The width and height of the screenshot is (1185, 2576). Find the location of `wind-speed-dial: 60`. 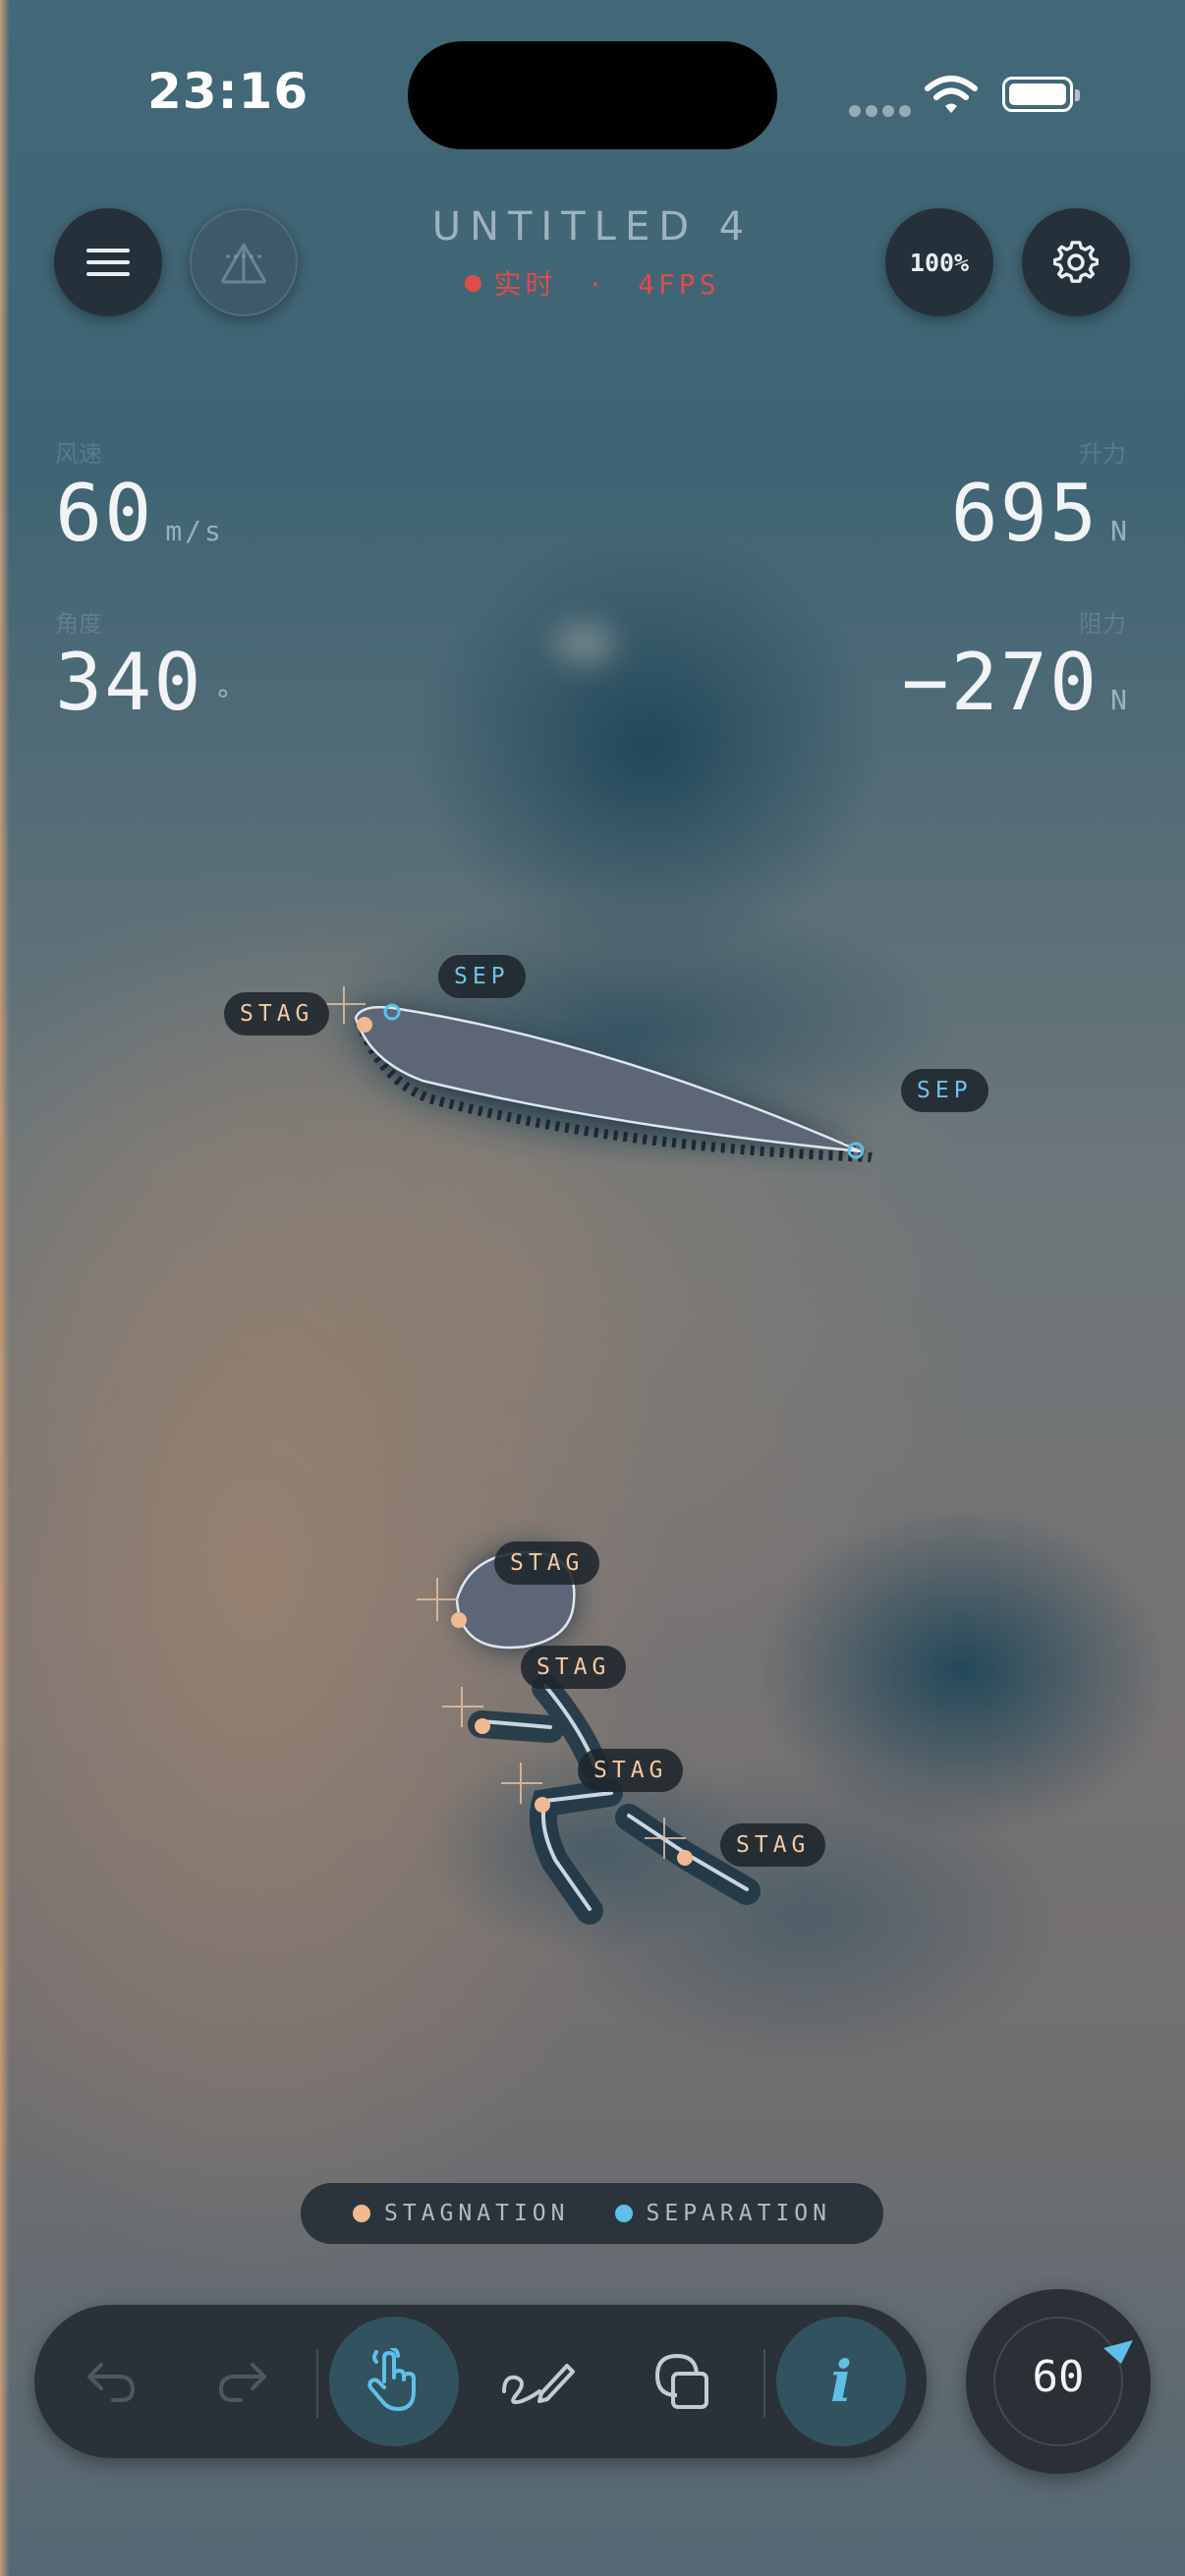

wind-speed-dial: 60 is located at coordinates (1058, 2381).